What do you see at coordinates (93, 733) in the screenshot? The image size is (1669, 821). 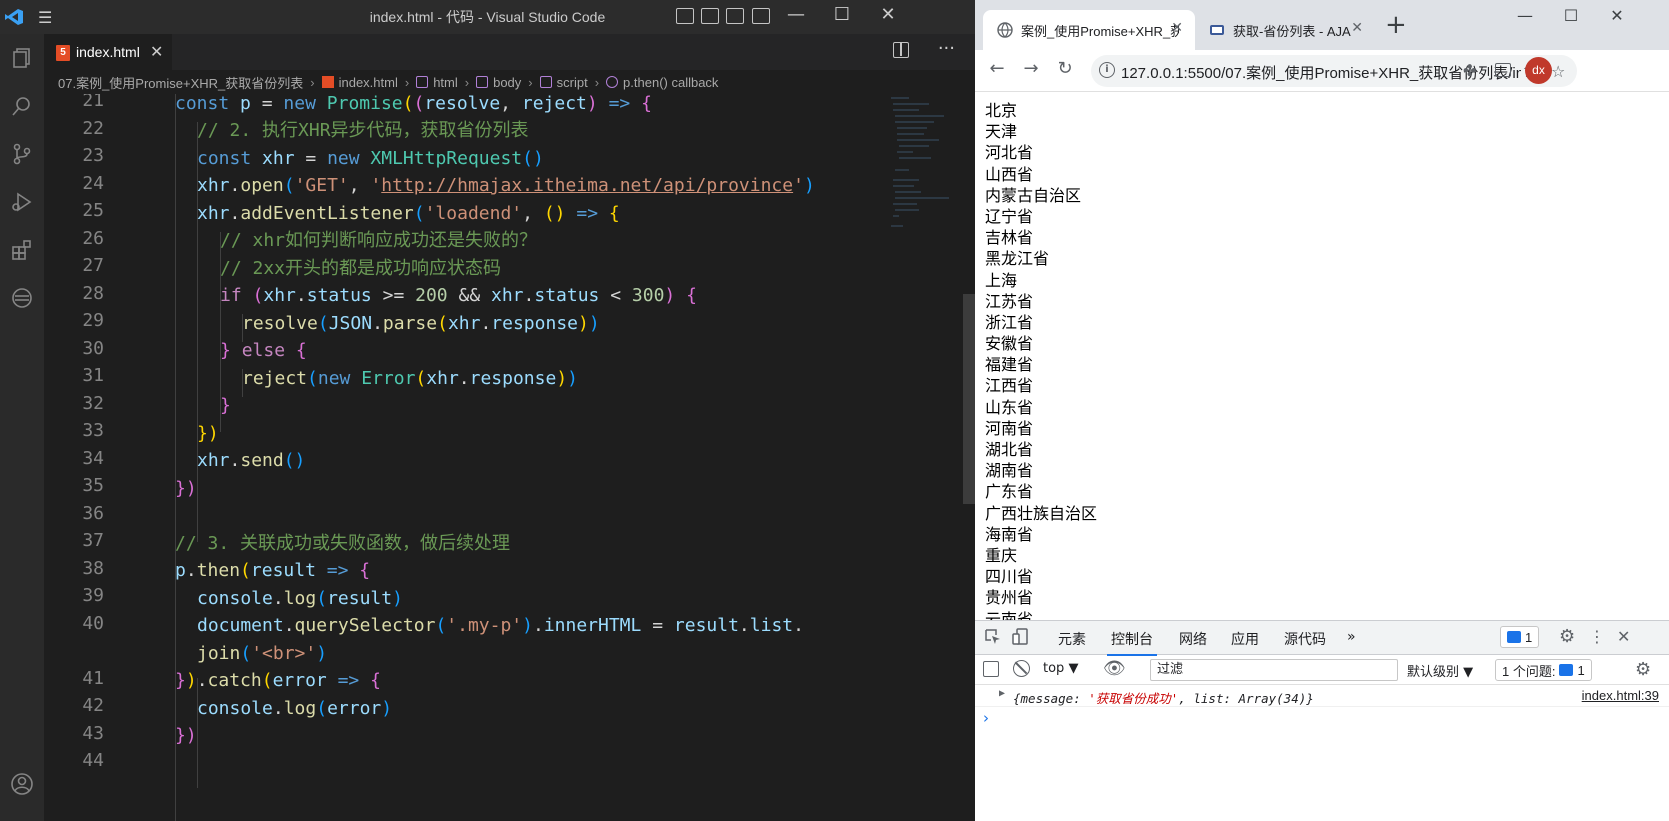 I see `line-number: 43` at bounding box center [93, 733].